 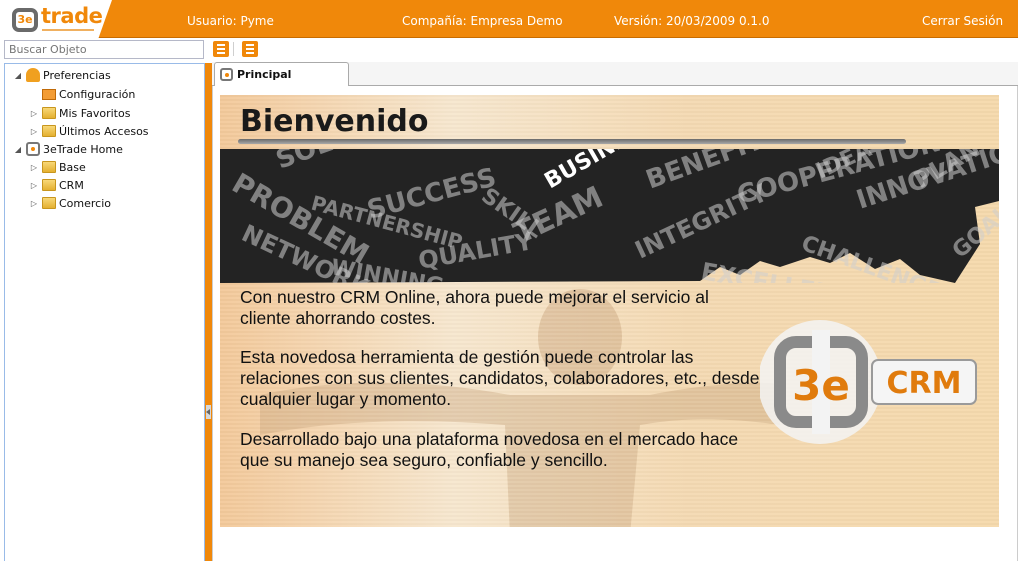 I want to click on tree-item-label: Base, so click(x=72, y=167).